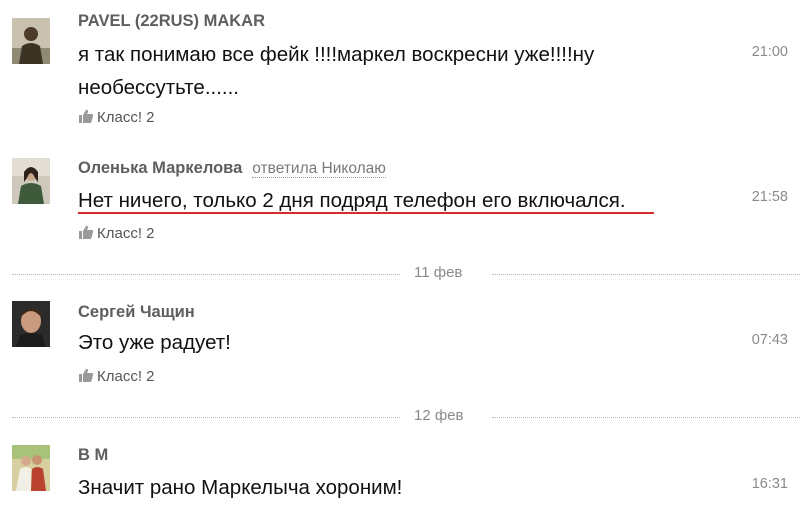 This screenshot has width=800, height=530. I want to click on highlight-underline, so click(366, 213).